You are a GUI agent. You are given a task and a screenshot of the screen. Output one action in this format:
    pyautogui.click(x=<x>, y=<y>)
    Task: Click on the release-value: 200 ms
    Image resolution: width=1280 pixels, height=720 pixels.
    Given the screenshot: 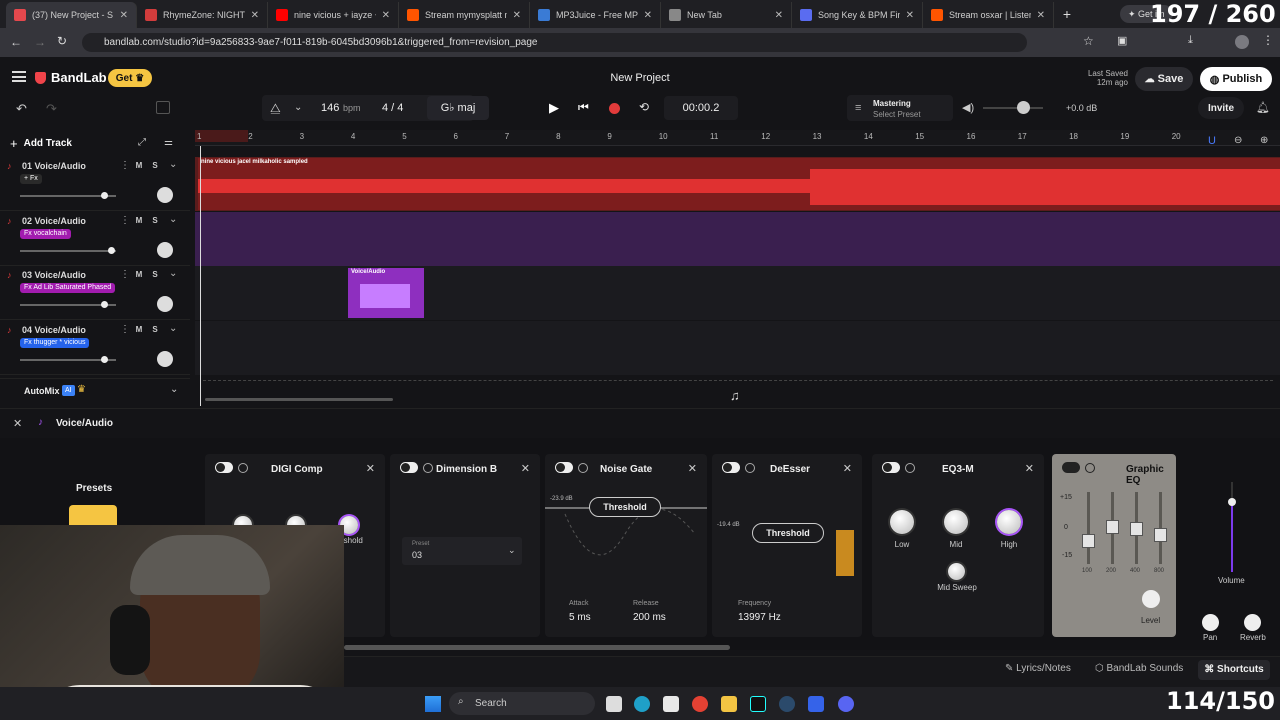 What is the action you would take?
    pyautogui.click(x=649, y=617)
    